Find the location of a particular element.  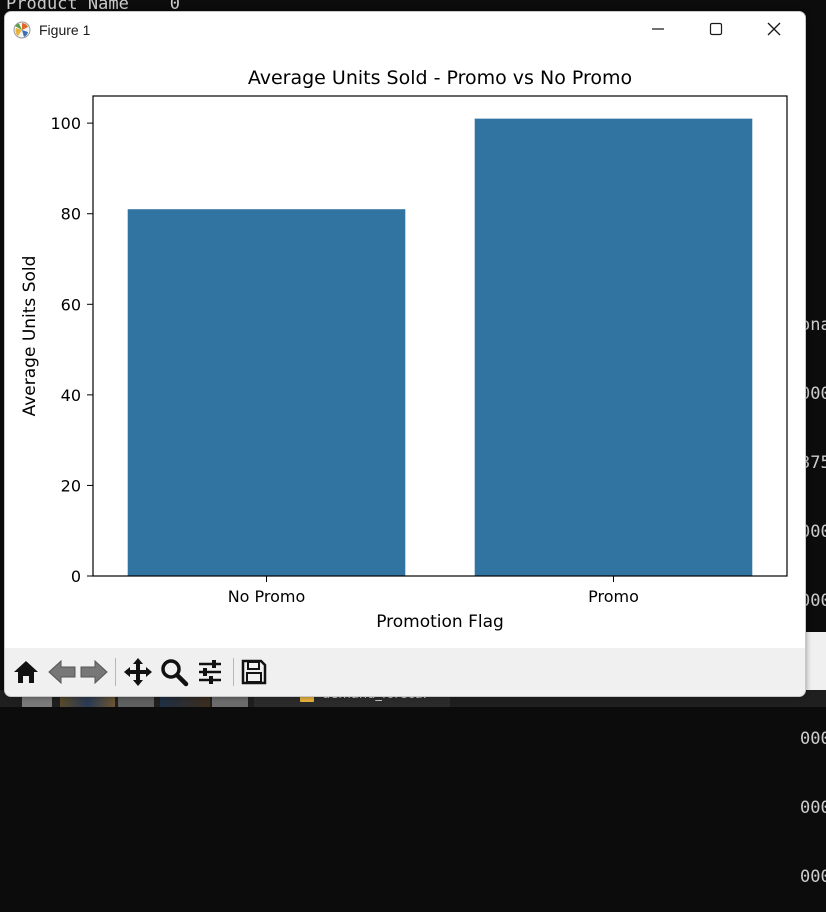

y-tick-label: 80 is located at coordinates (71, 214).